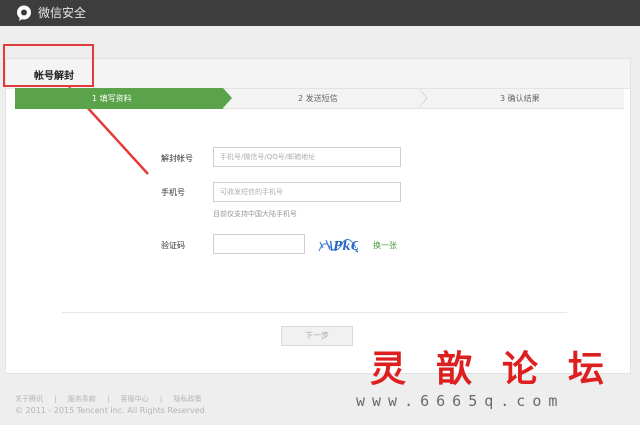 The image size is (640, 425). Describe the element at coordinates (227, 98) in the screenshot. I see `step-1-arrow` at that location.